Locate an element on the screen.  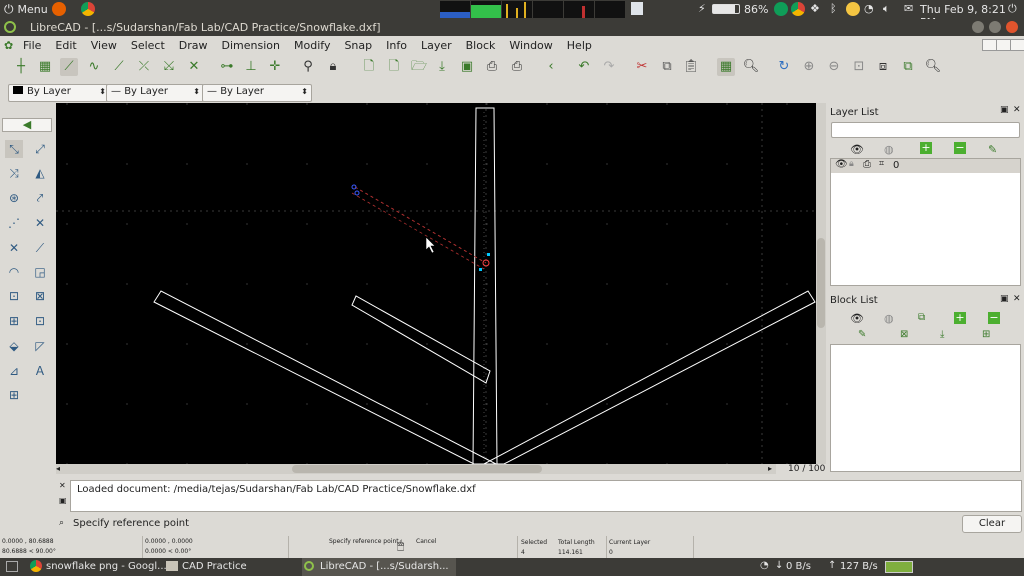
paste-icon: 📋︎ is located at coordinates (691, 67).